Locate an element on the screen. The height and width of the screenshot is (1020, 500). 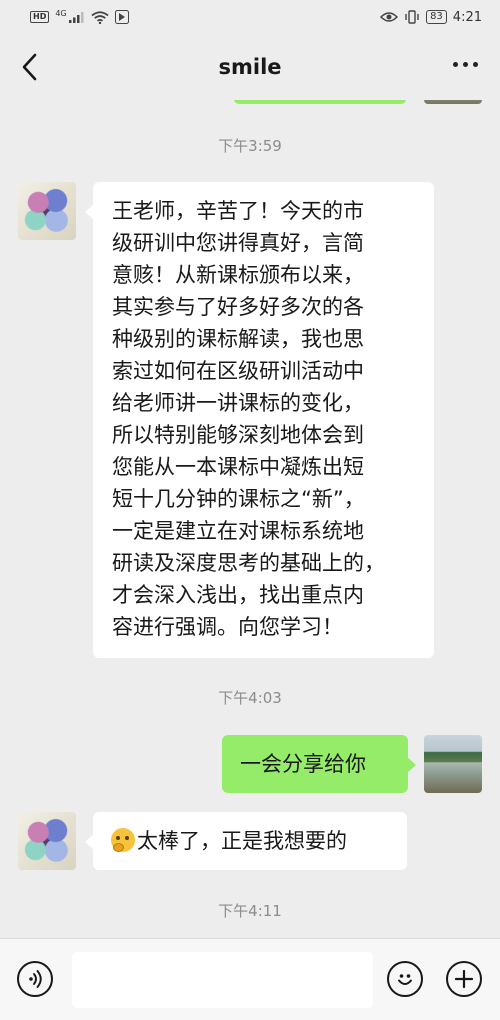
message-text: 太棒了，正是我想要的 is located at coordinates (242, 841).